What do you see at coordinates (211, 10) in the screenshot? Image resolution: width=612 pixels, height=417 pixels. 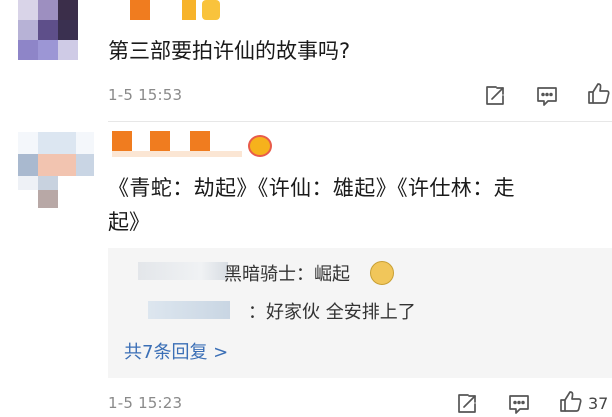 I see `vip-badge-icon` at bounding box center [211, 10].